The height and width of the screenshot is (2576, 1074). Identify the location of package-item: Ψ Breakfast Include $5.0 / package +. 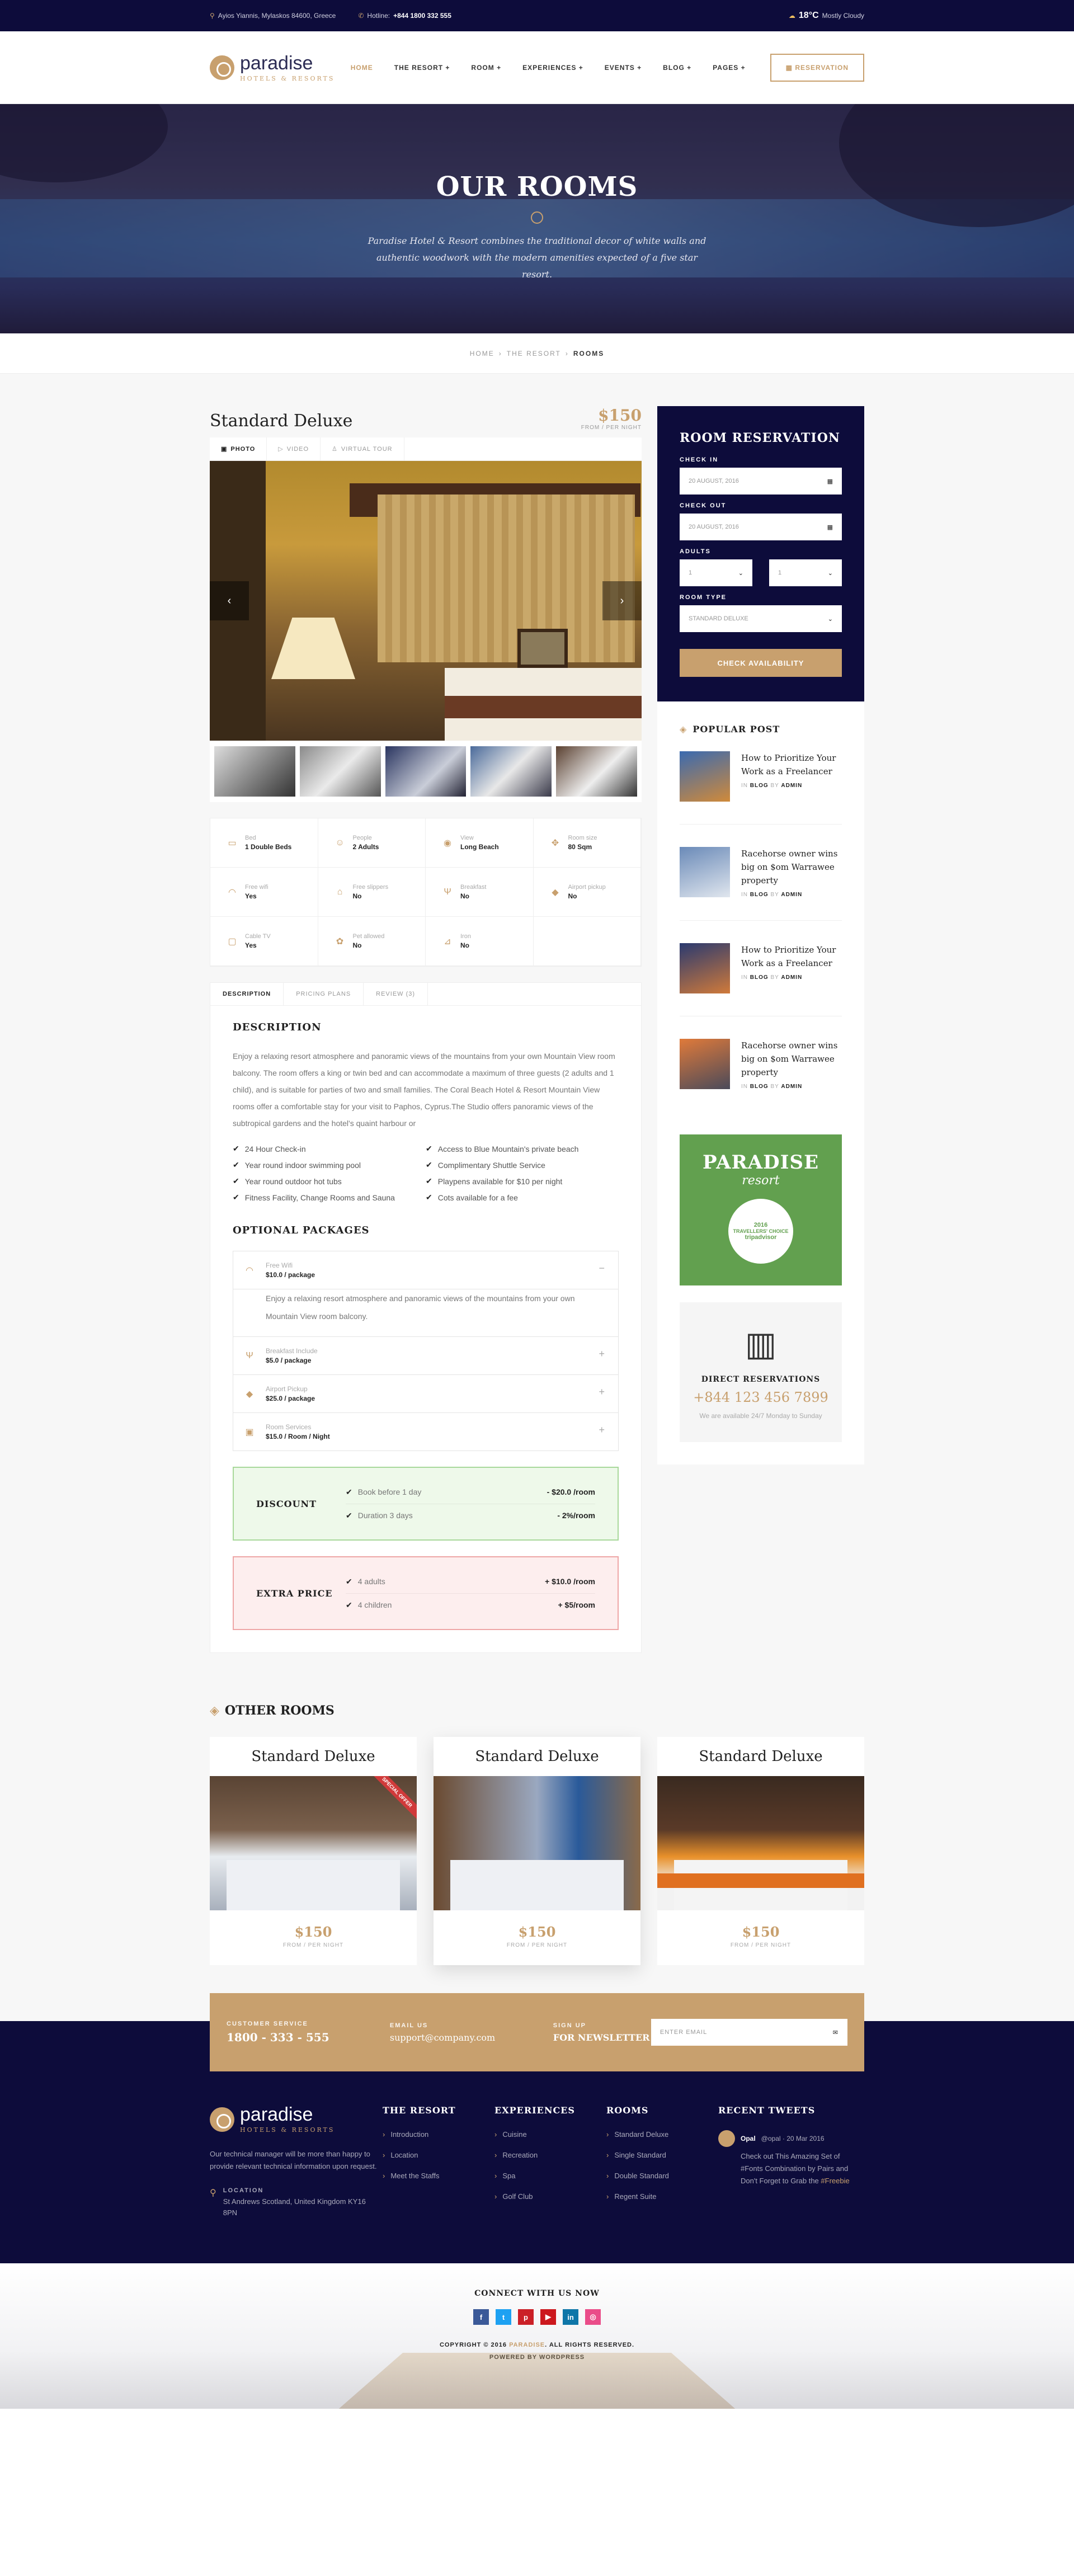
(425, 1356).